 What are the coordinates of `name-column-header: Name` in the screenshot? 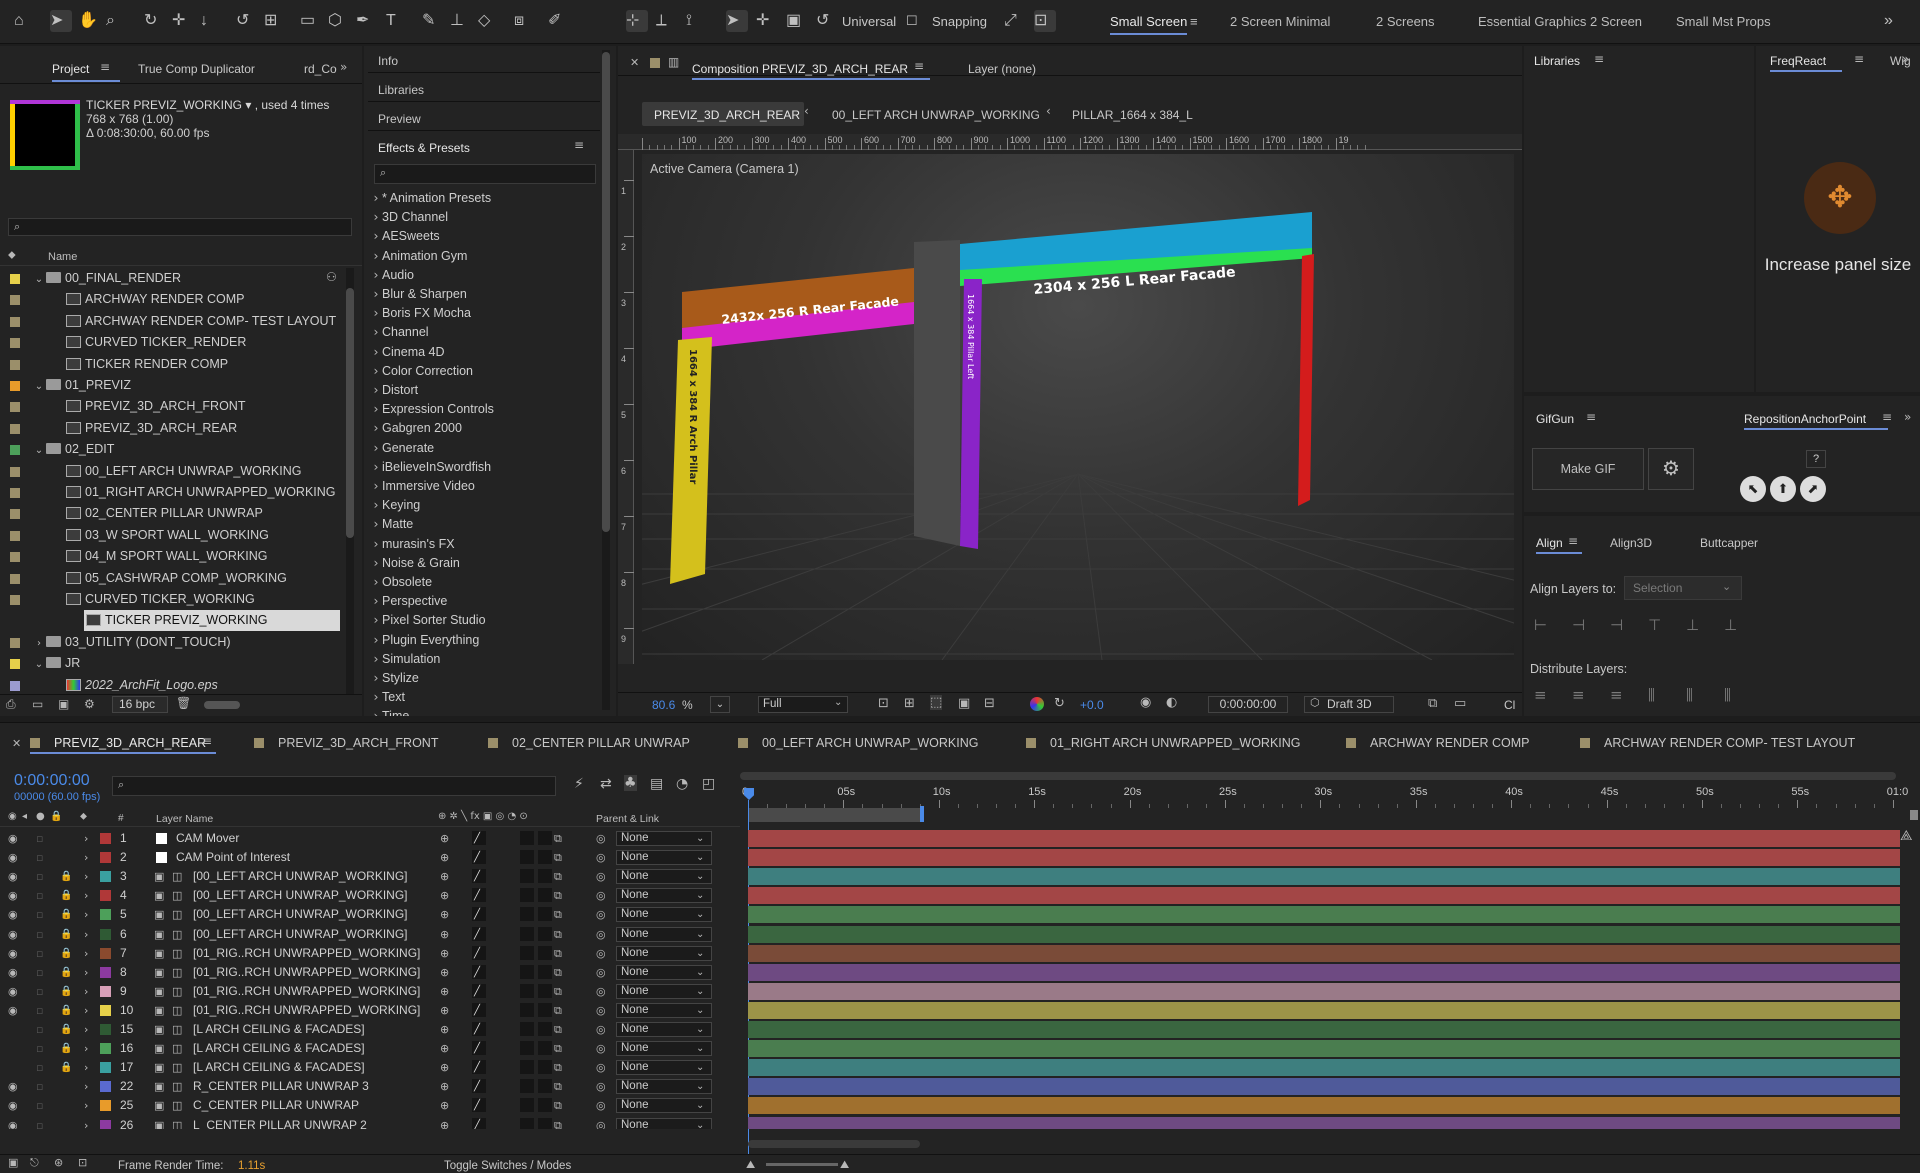 It's located at (62, 257).